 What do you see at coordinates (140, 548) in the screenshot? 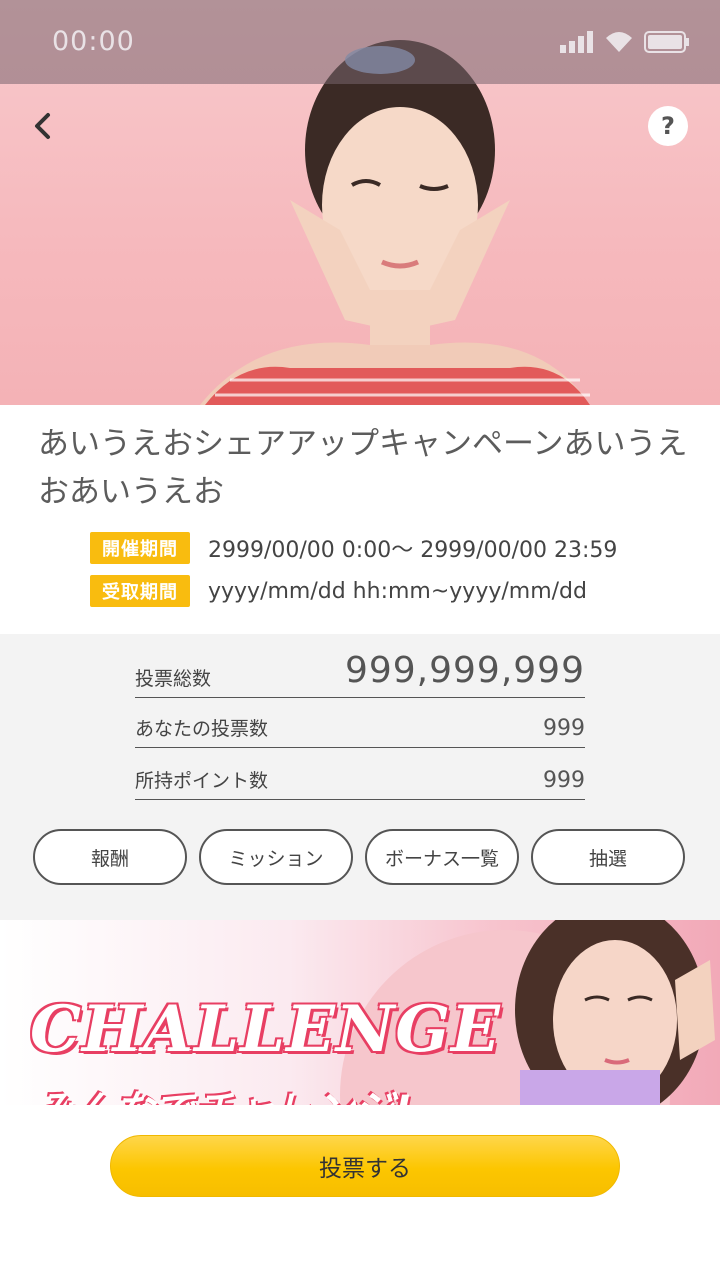
I see `event-period-badge: 開催期間` at bounding box center [140, 548].